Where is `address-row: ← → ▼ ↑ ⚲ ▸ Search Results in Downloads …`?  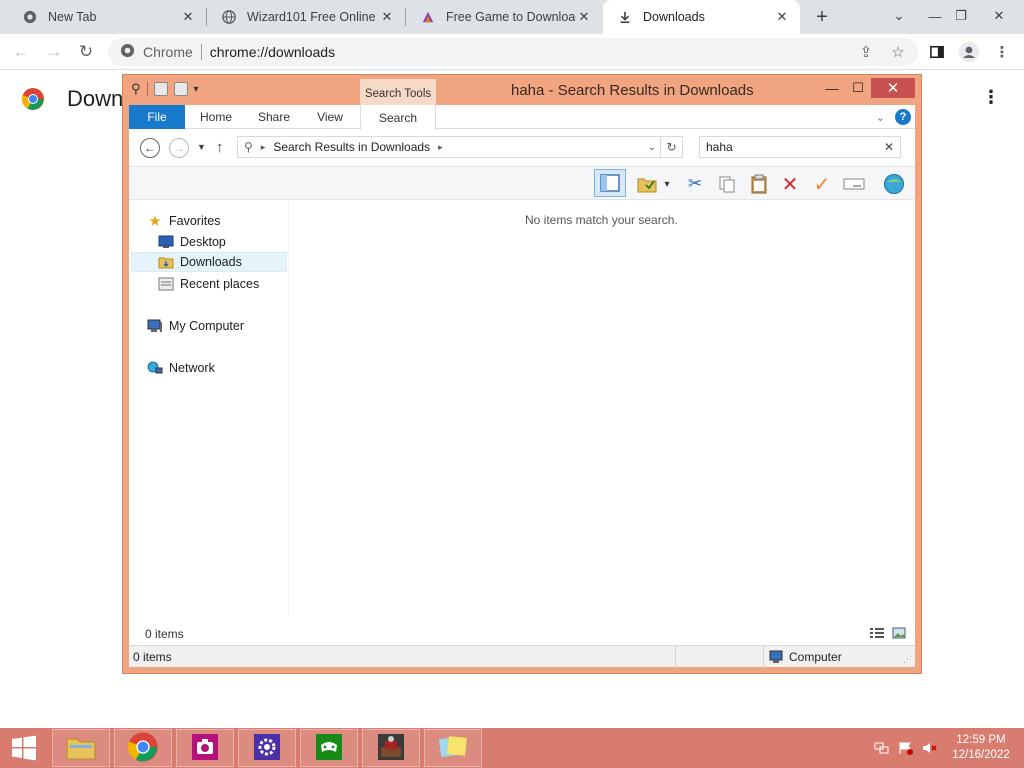 address-row: ← → ▼ ↑ ⚲ ▸ Search Results in Downloads … is located at coordinates (522, 148).